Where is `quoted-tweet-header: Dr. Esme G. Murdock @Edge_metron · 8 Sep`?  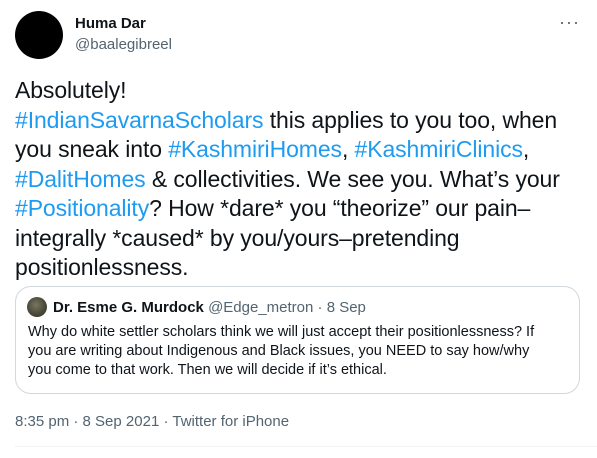
quoted-tweet-header: Dr. Esme G. Murdock @Edge_metron · 8 Sep is located at coordinates (209, 308).